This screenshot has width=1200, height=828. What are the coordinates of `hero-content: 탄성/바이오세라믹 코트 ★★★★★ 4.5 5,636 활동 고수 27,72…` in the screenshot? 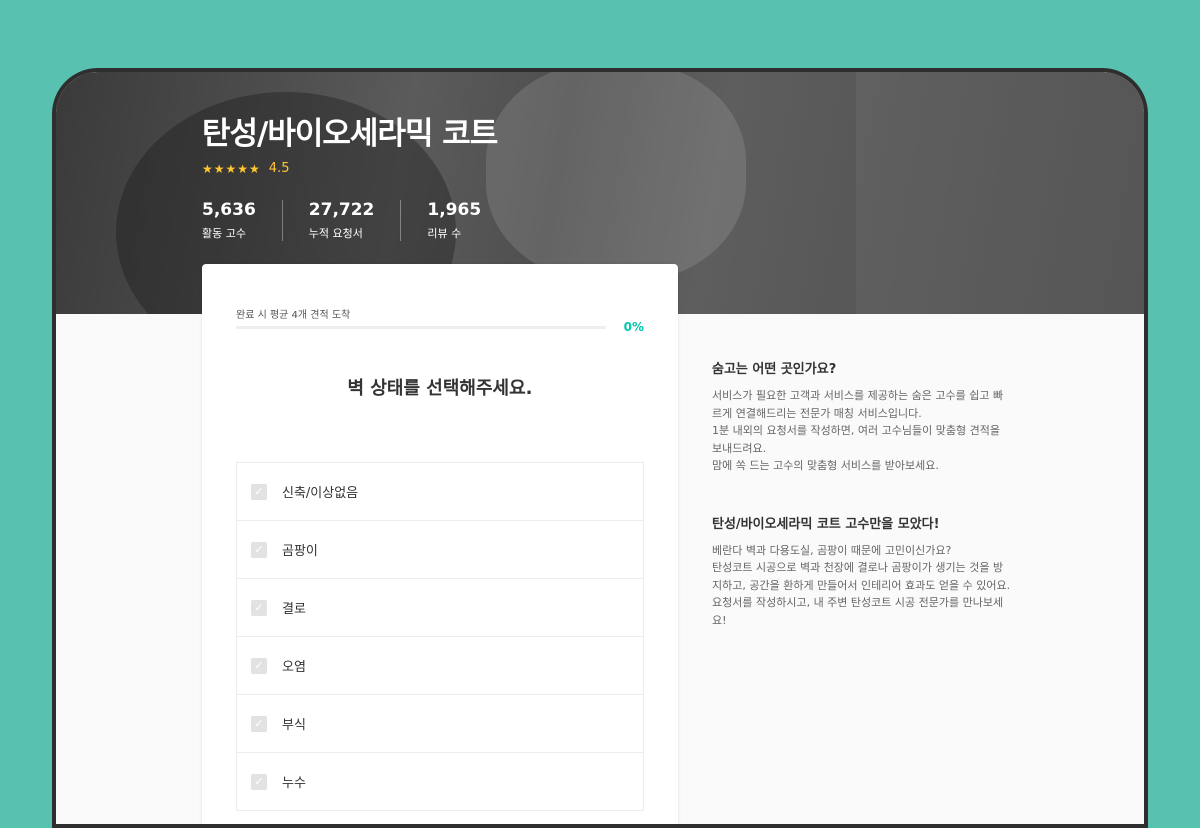 It's located at (354, 174).